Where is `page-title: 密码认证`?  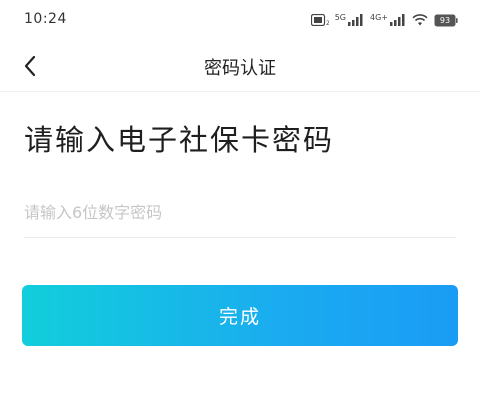 page-title: 密码认证 is located at coordinates (240, 68).